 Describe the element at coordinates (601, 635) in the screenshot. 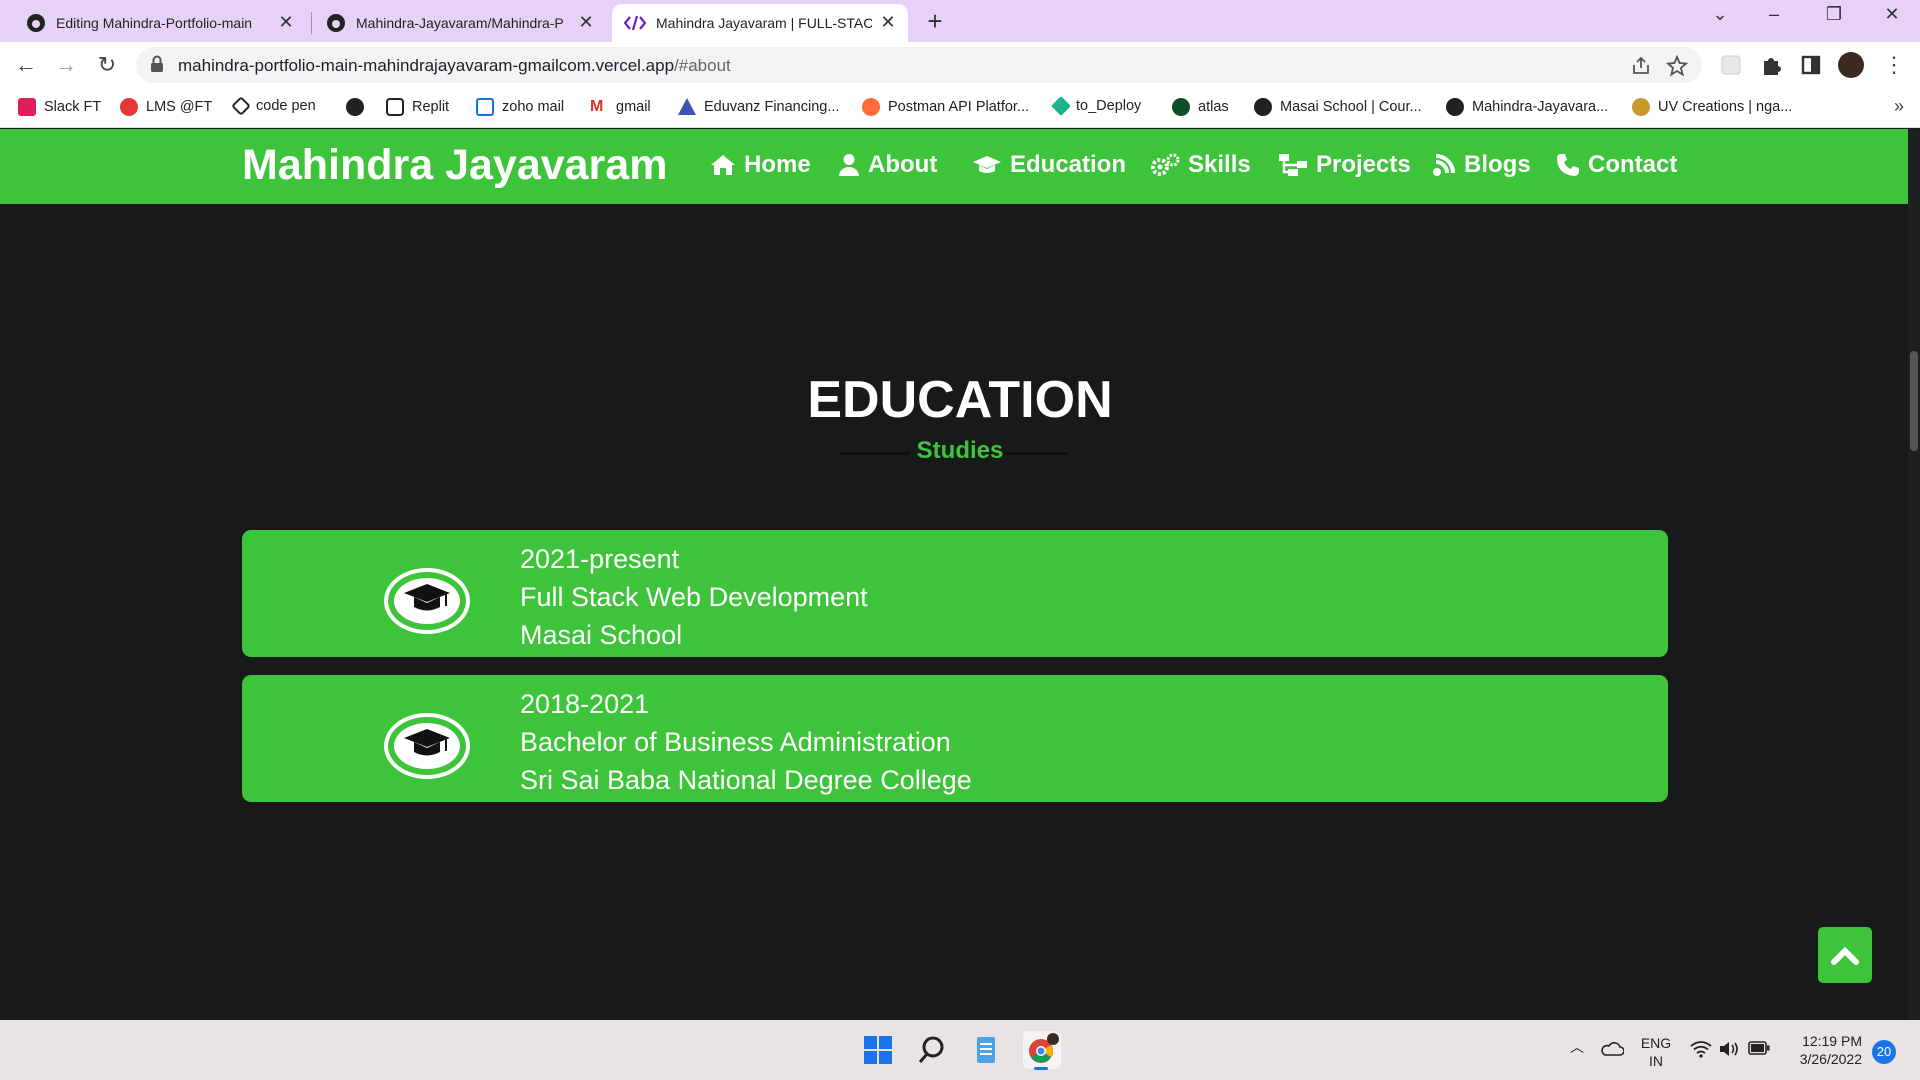

I see `education-institution: Masai School` at that location.